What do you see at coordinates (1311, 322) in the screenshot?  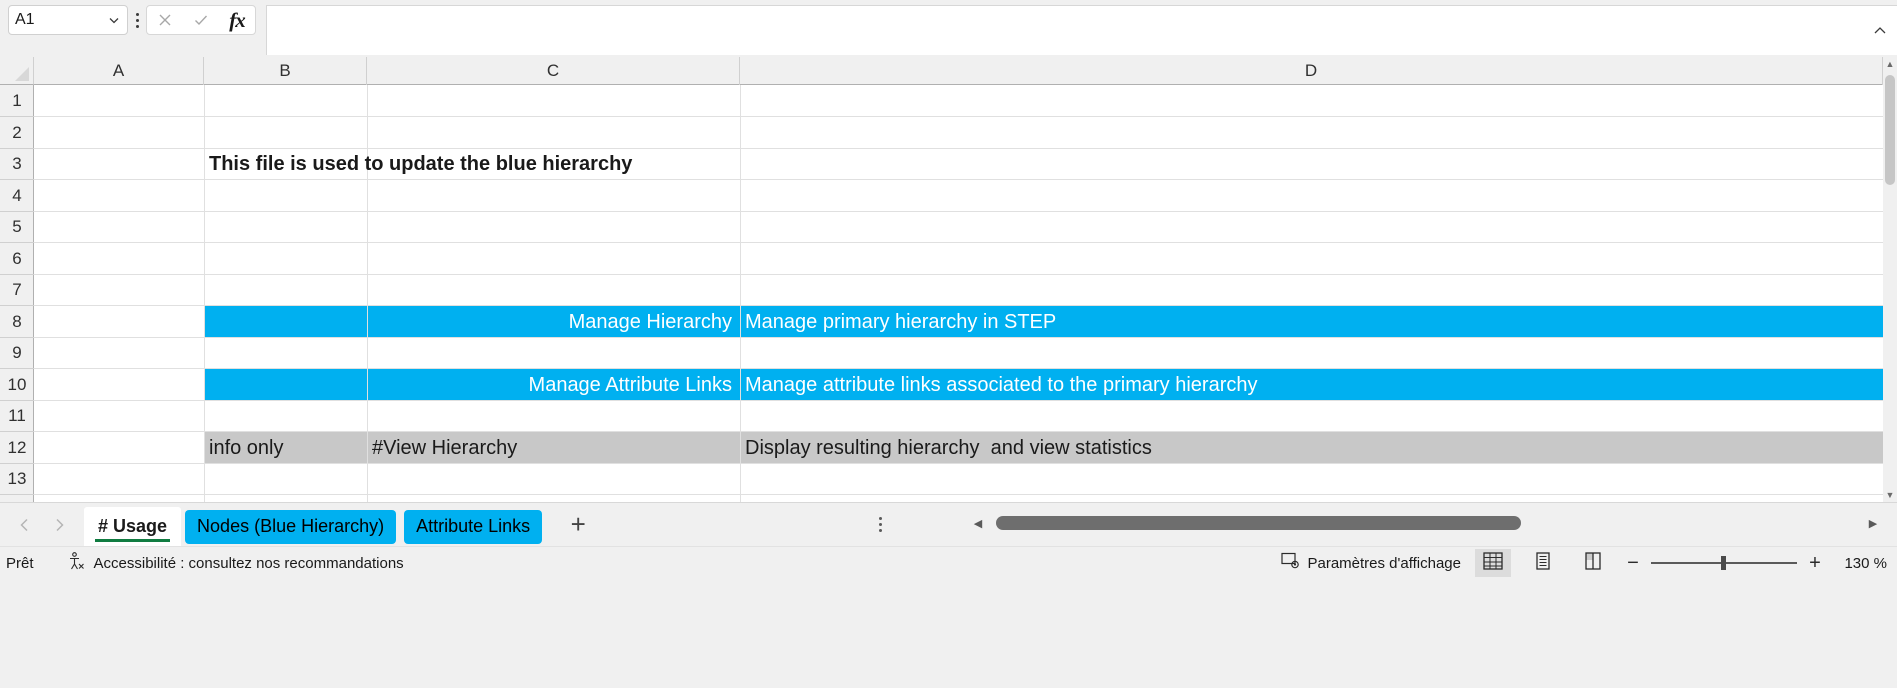 I see `cell-d8: Manage primary hierarchy in STEP` at bounding box center [1311, 322].